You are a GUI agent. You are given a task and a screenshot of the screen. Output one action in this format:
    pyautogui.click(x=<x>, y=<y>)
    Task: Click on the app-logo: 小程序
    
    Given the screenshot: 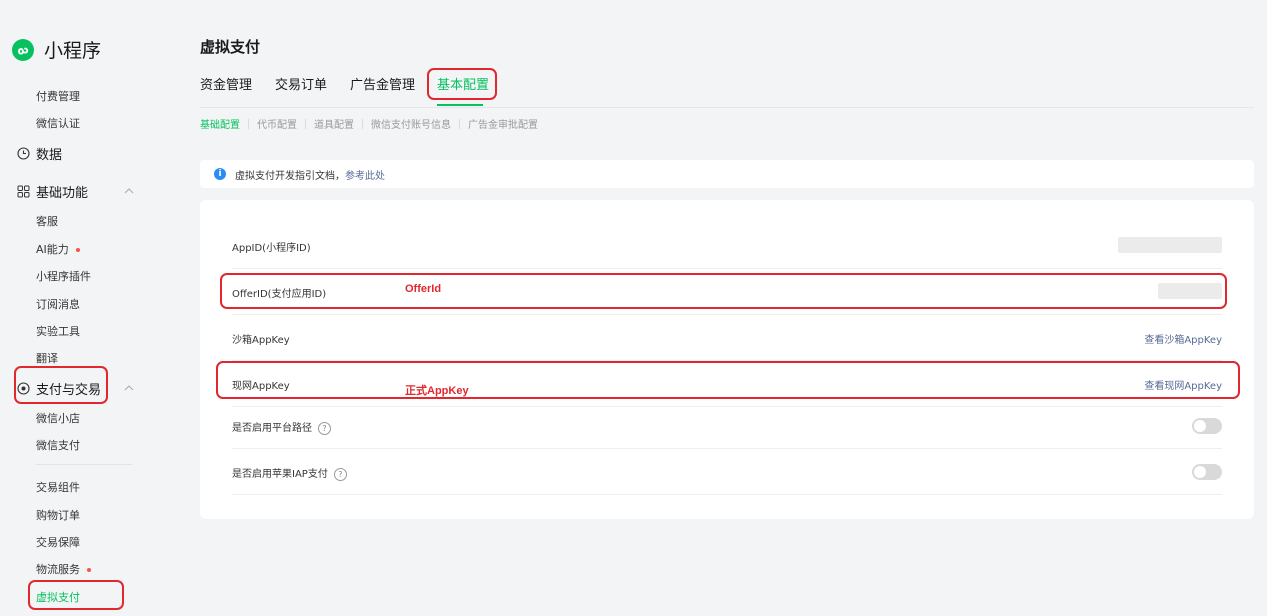 What is the action you would take?
    pyautogui.click(x=56, y=49)
    